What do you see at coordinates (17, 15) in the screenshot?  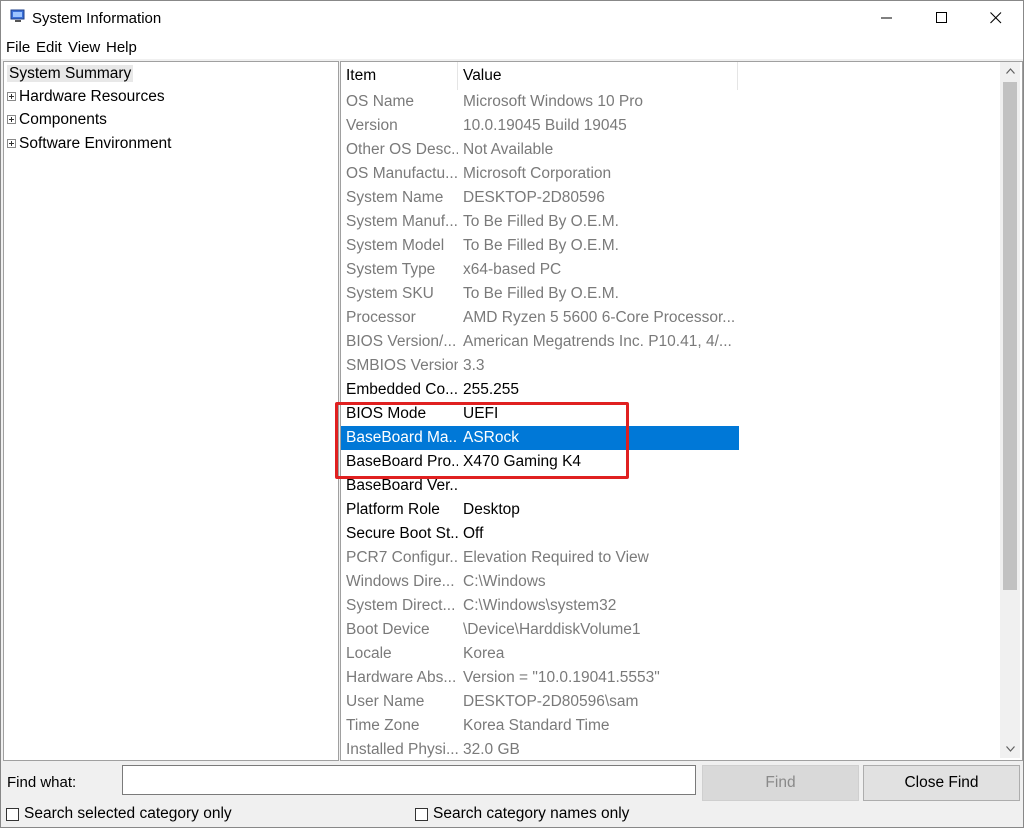 I see `system-info-icon` at bounding box center [17, 15].